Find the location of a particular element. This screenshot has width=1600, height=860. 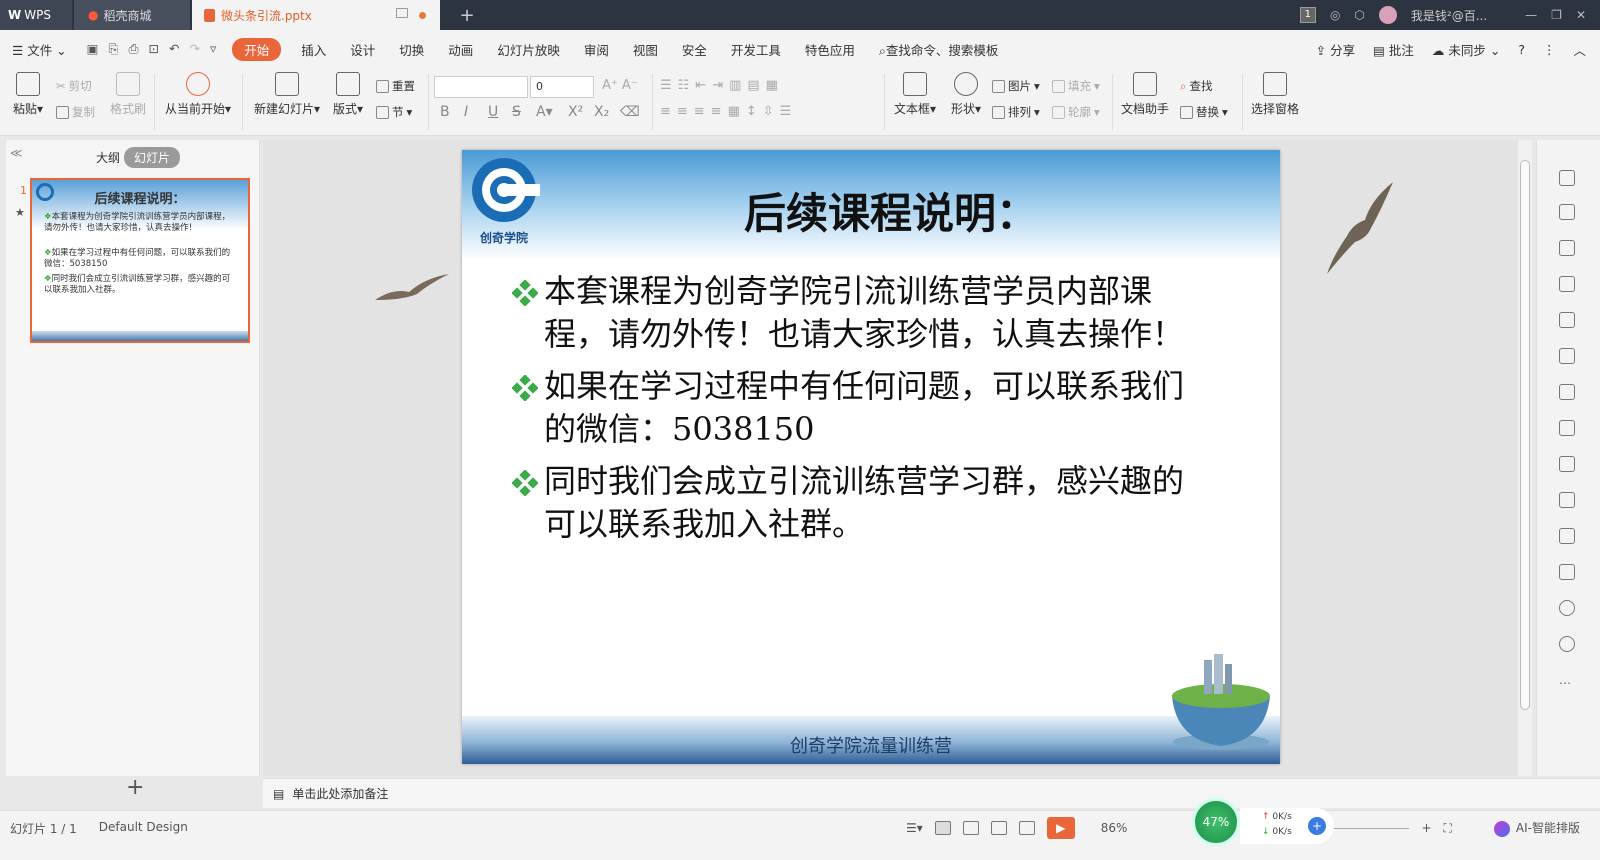

tab-developer: 开发工具 is located at coordinates (756, 49).